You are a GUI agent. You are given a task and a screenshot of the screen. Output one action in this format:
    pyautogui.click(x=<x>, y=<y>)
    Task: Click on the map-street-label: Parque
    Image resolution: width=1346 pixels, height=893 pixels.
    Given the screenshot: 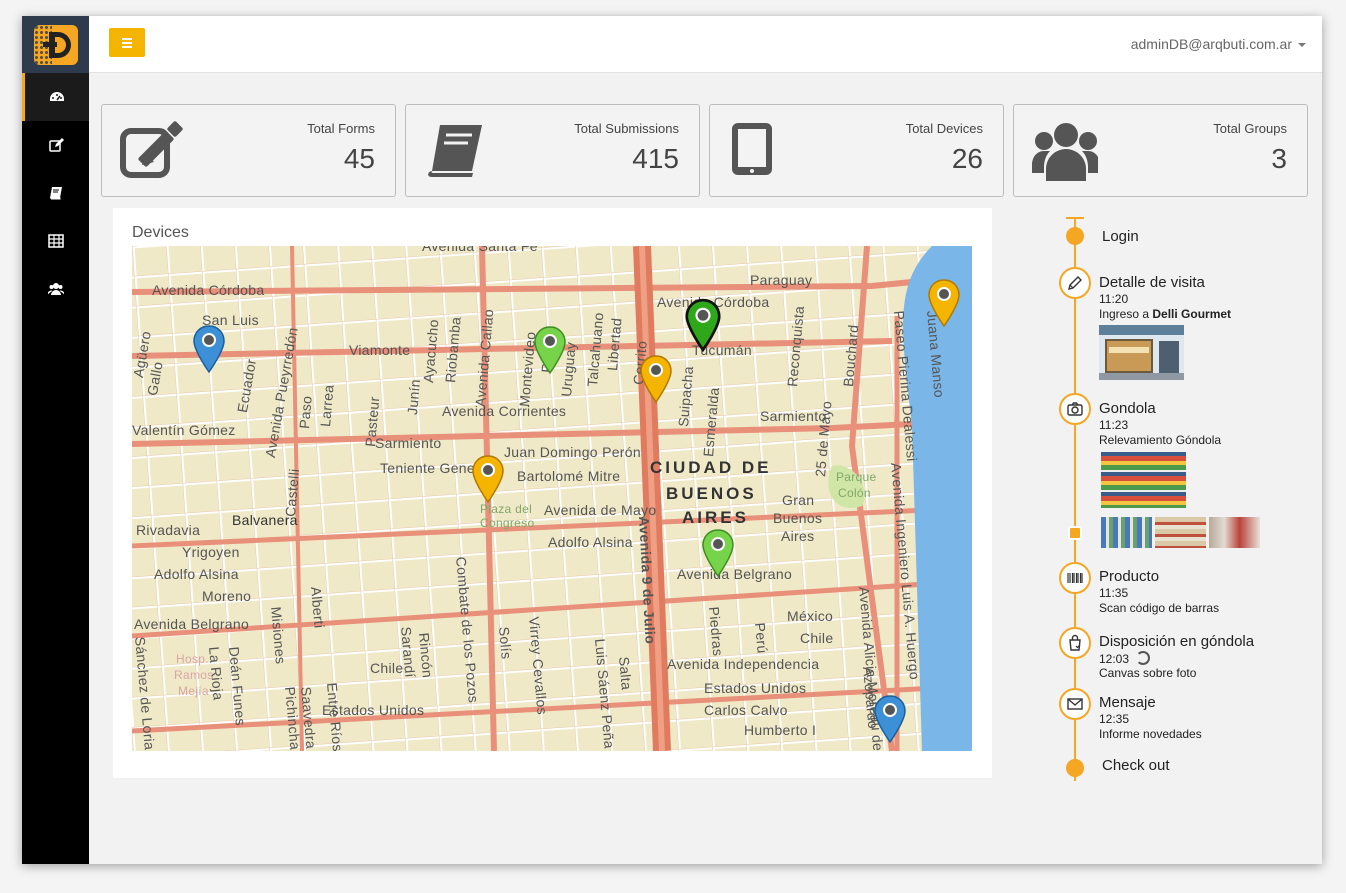 What is the action you would take?
    pyautogui.click(x=856, y=477)
    